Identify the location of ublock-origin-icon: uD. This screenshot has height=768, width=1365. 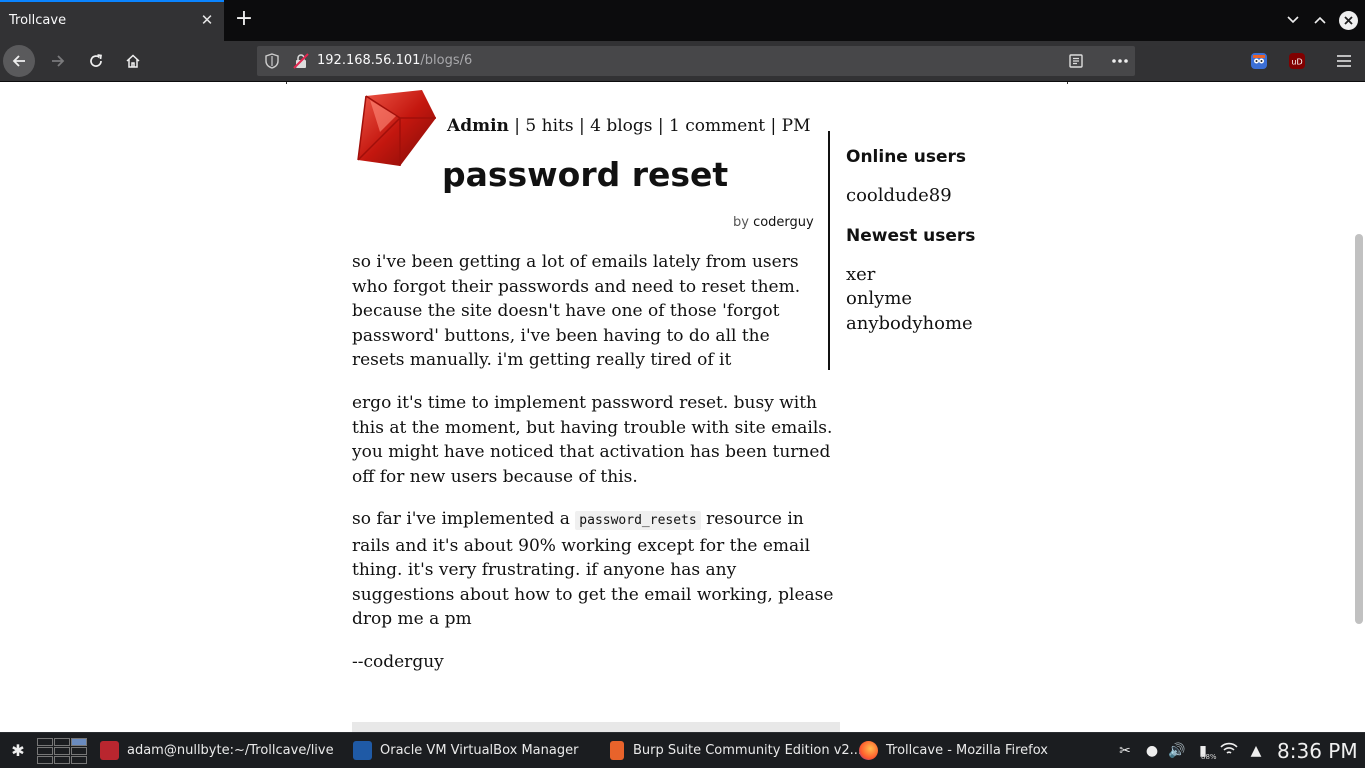
(1297, 61).